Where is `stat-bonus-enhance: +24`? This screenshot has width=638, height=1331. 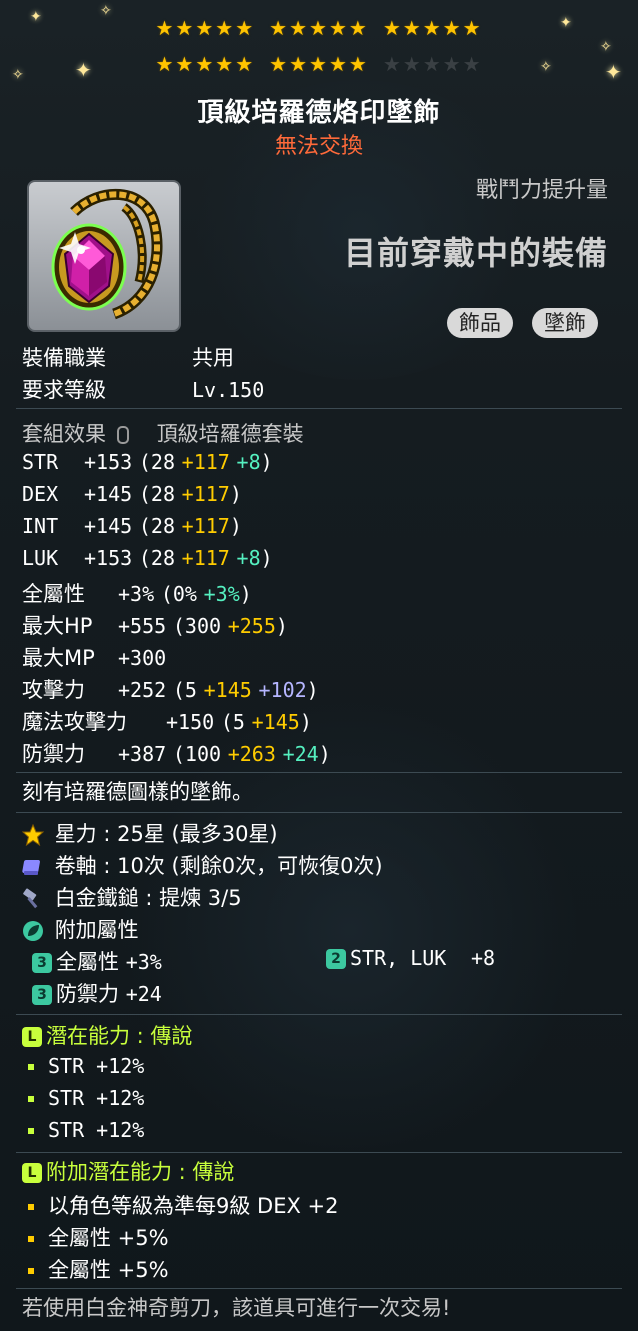
stat-bonus-enhance: +24 is located at coordinates (300, 754).